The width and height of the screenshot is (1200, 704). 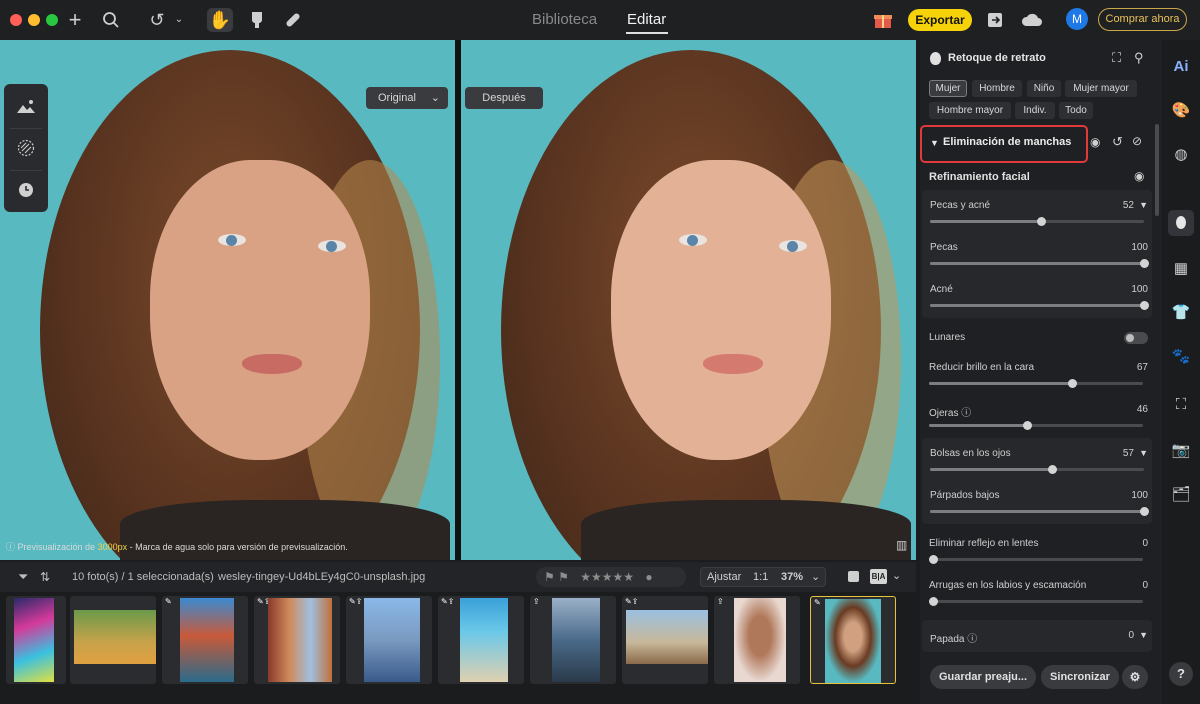 What do you see at coordinates (1181, 357) in the screenshot?
I see `paw-icon: 🐾` at bounding box center [1181, 357].